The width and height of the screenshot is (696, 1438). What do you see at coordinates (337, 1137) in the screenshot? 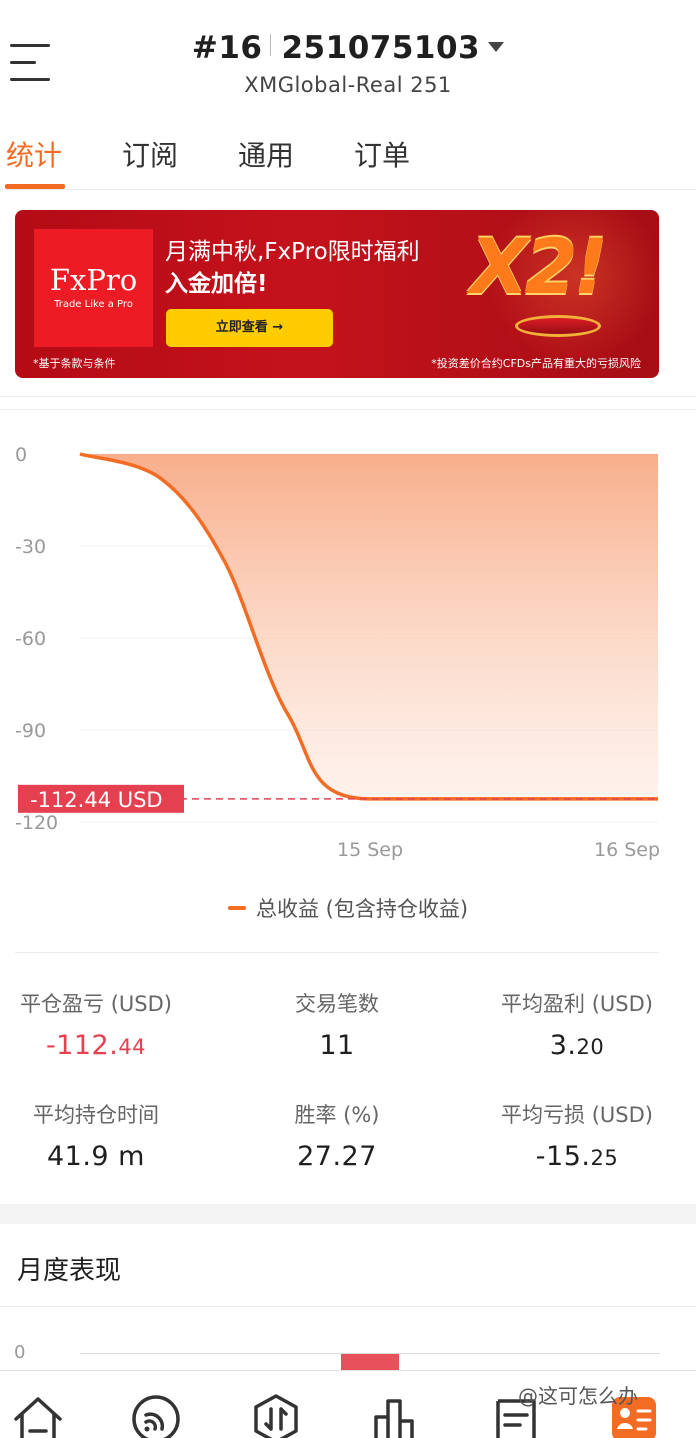
I see `stat-win-rate: 胜率 (%) 27.27` at bounding box center [337, 1137].